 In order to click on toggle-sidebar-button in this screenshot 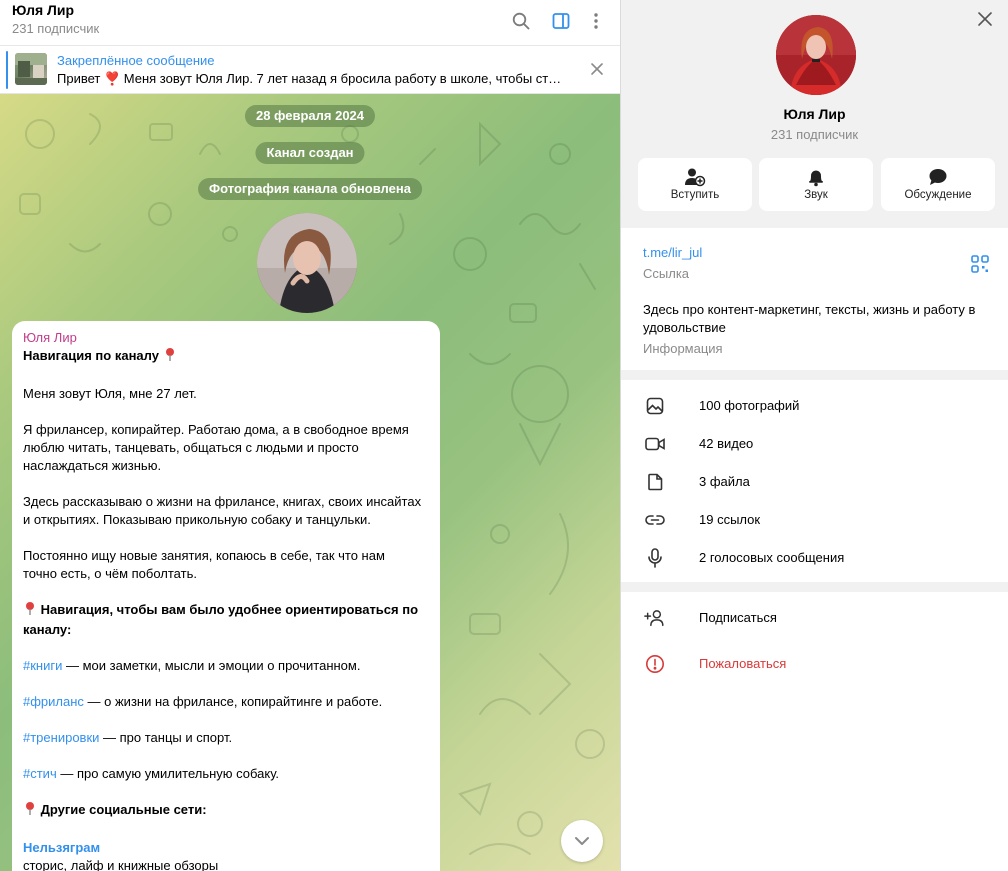, I will do `click(561, 21)`.